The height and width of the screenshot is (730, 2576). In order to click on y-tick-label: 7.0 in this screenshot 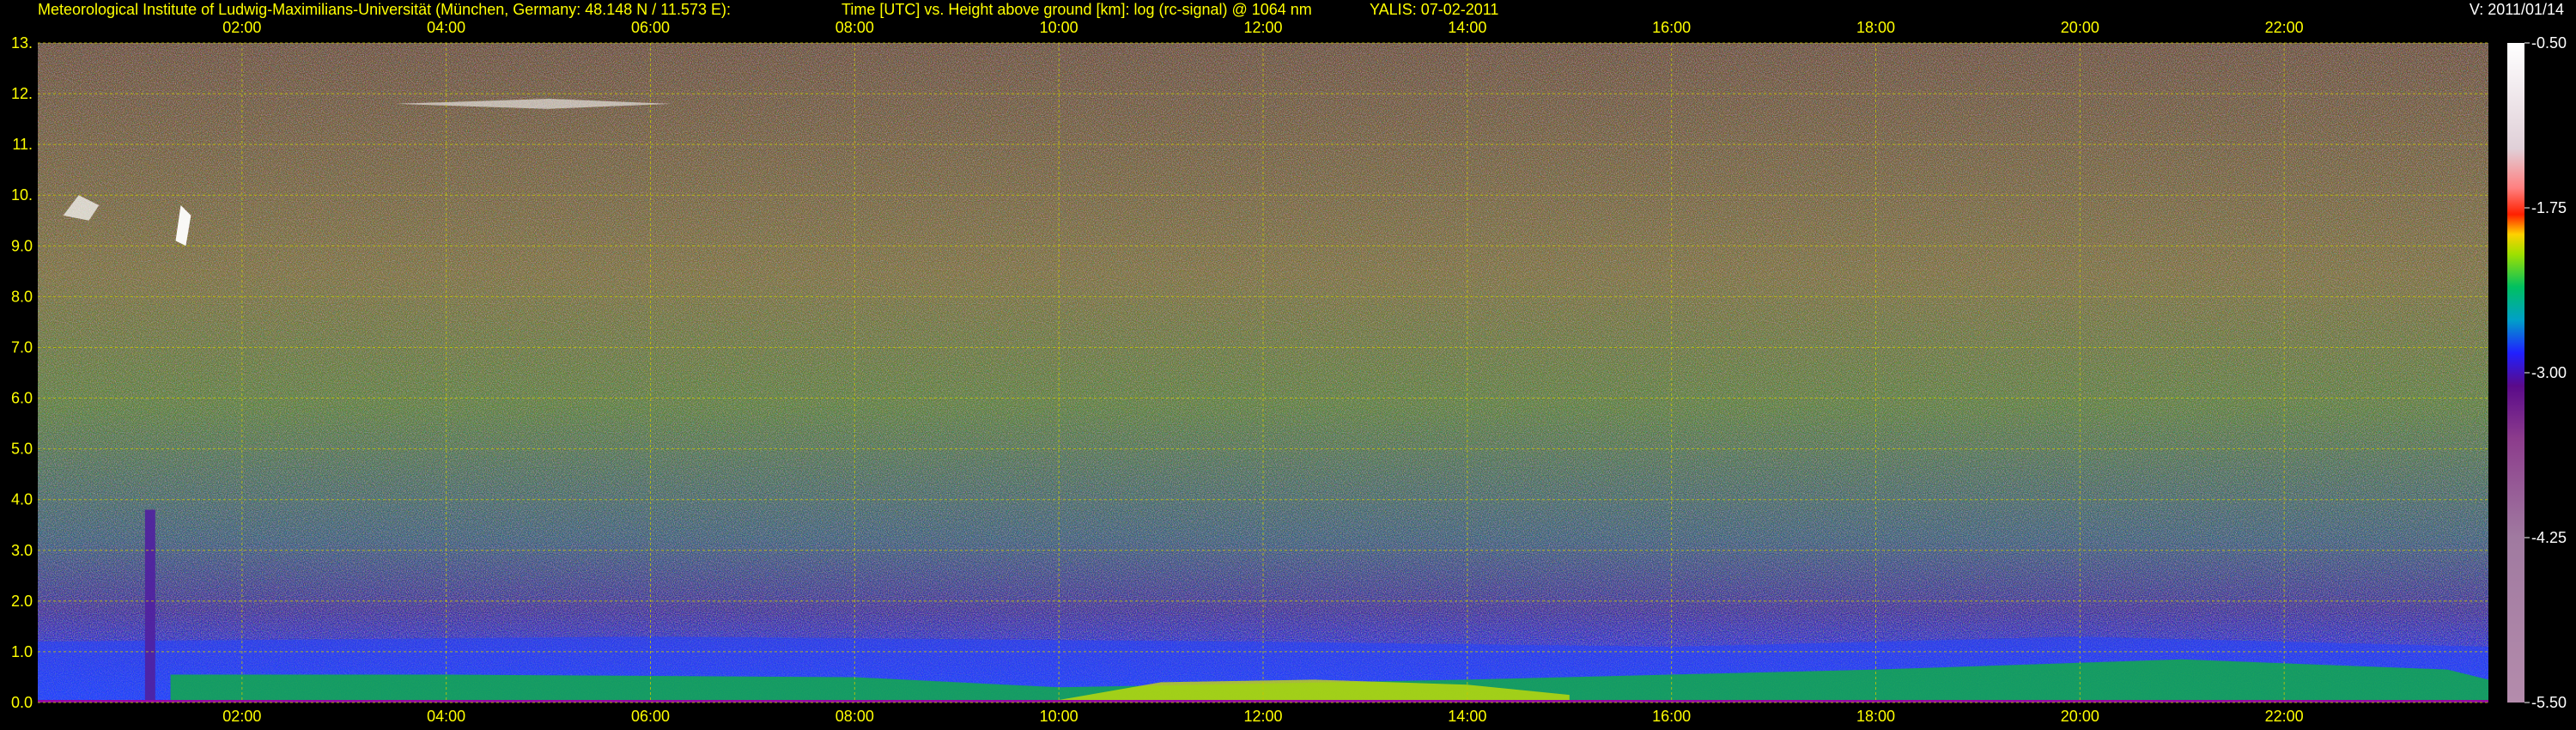, I will do `click(22, 347)`.